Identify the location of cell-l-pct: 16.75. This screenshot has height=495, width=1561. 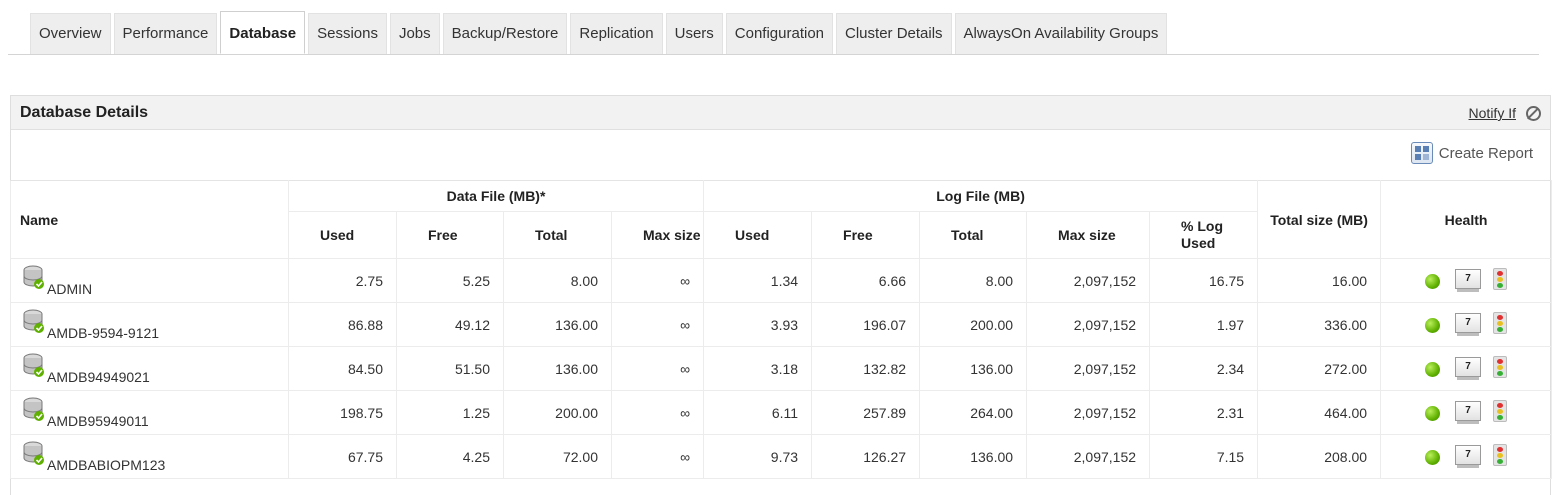
(1204, 280).